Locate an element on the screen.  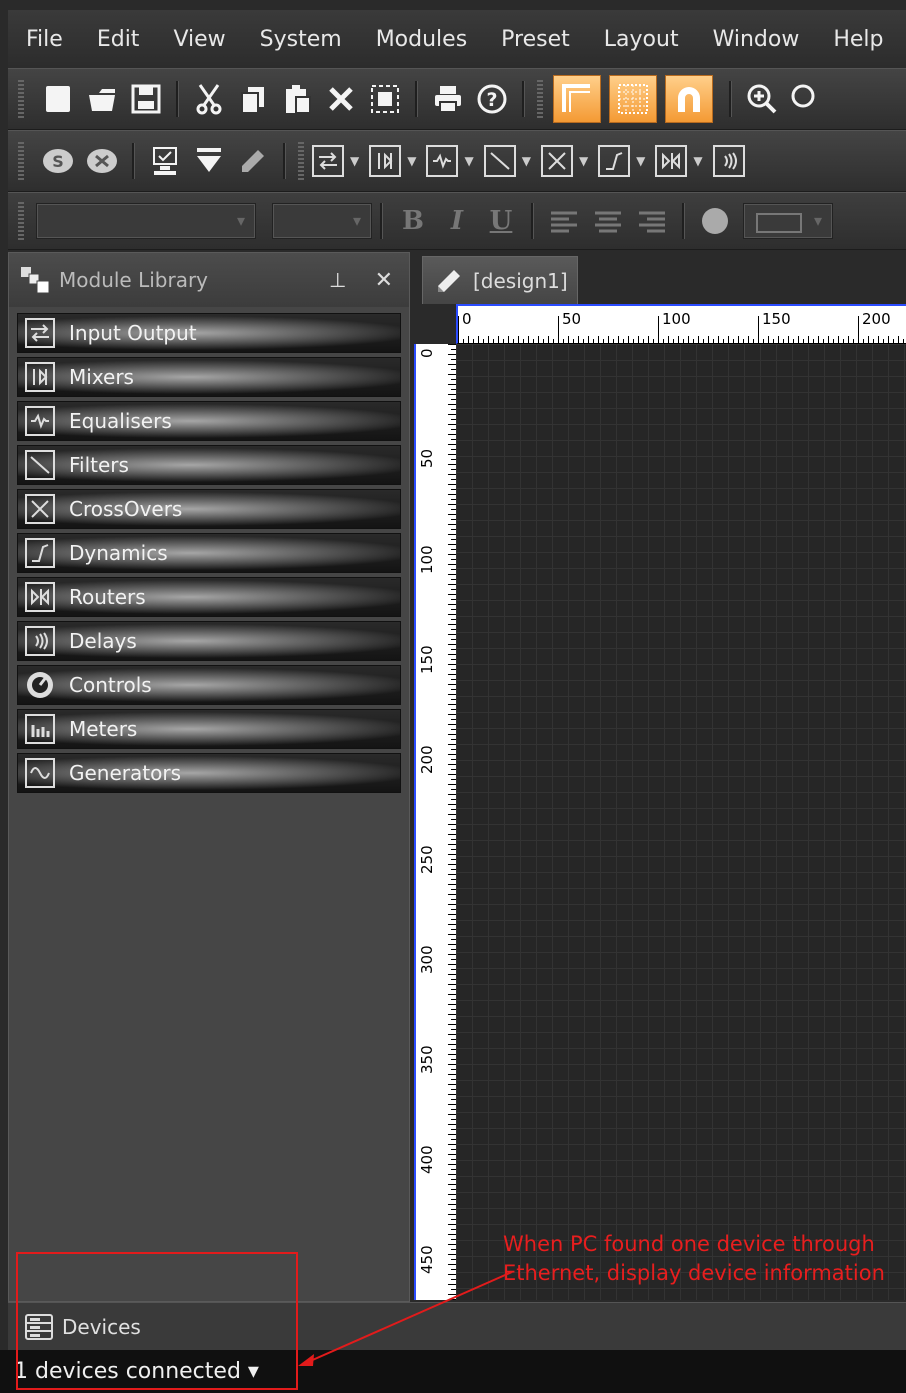
meter-icon is located at coordinates (40, 729).